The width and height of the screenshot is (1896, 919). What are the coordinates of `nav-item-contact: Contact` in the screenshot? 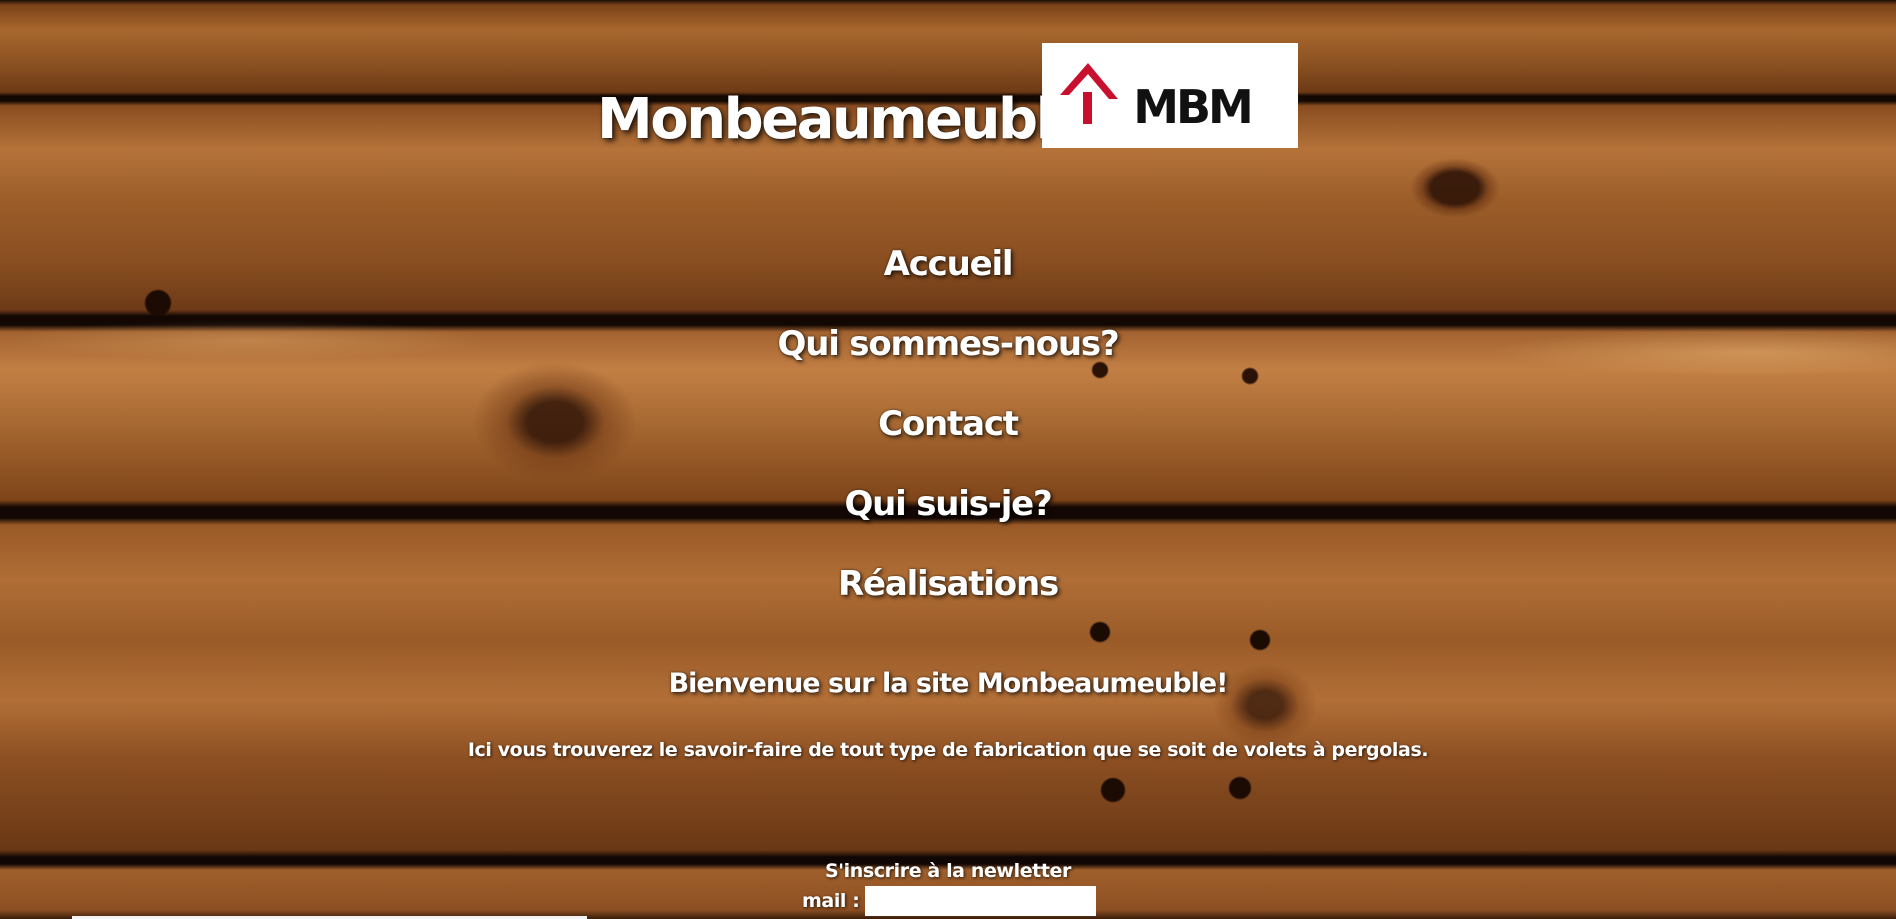 It's located at (948, 438).